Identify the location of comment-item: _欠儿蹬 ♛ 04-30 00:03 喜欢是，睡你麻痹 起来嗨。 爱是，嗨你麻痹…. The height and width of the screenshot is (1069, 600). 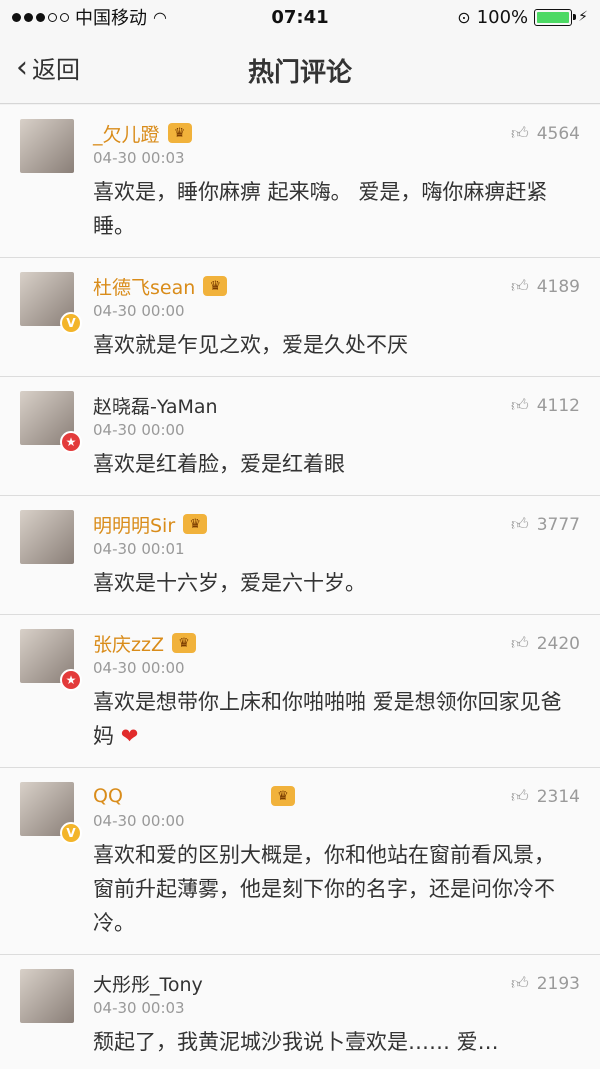
(300, 181).